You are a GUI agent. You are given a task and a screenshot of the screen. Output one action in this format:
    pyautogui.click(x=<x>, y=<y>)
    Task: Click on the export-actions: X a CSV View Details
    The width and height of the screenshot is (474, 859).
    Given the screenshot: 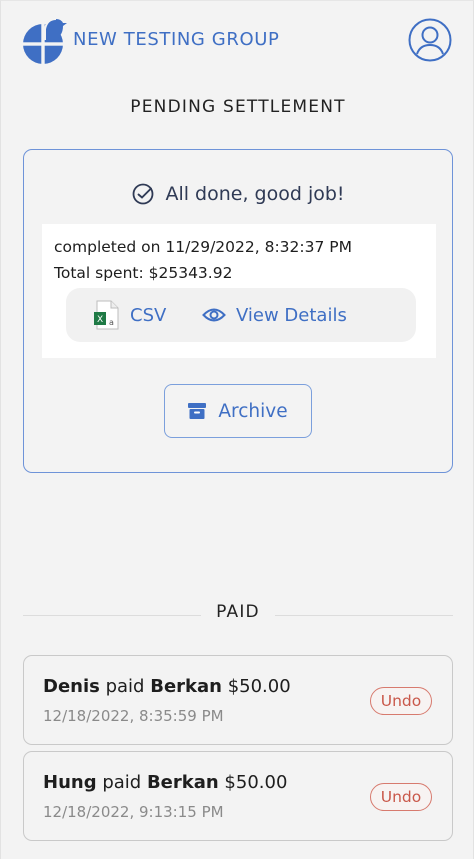 What is the action you would take?
    pyautogui.click(x=241, y=315)
    